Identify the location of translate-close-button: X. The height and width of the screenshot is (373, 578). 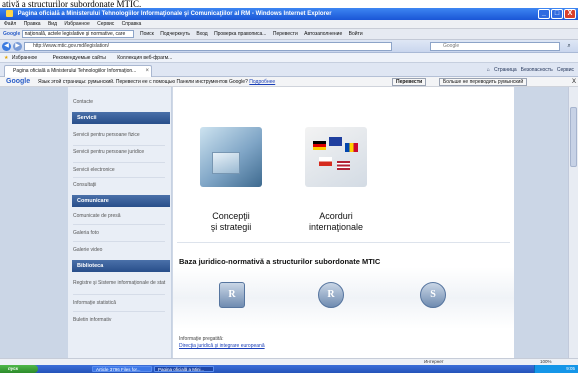
(574, 82).